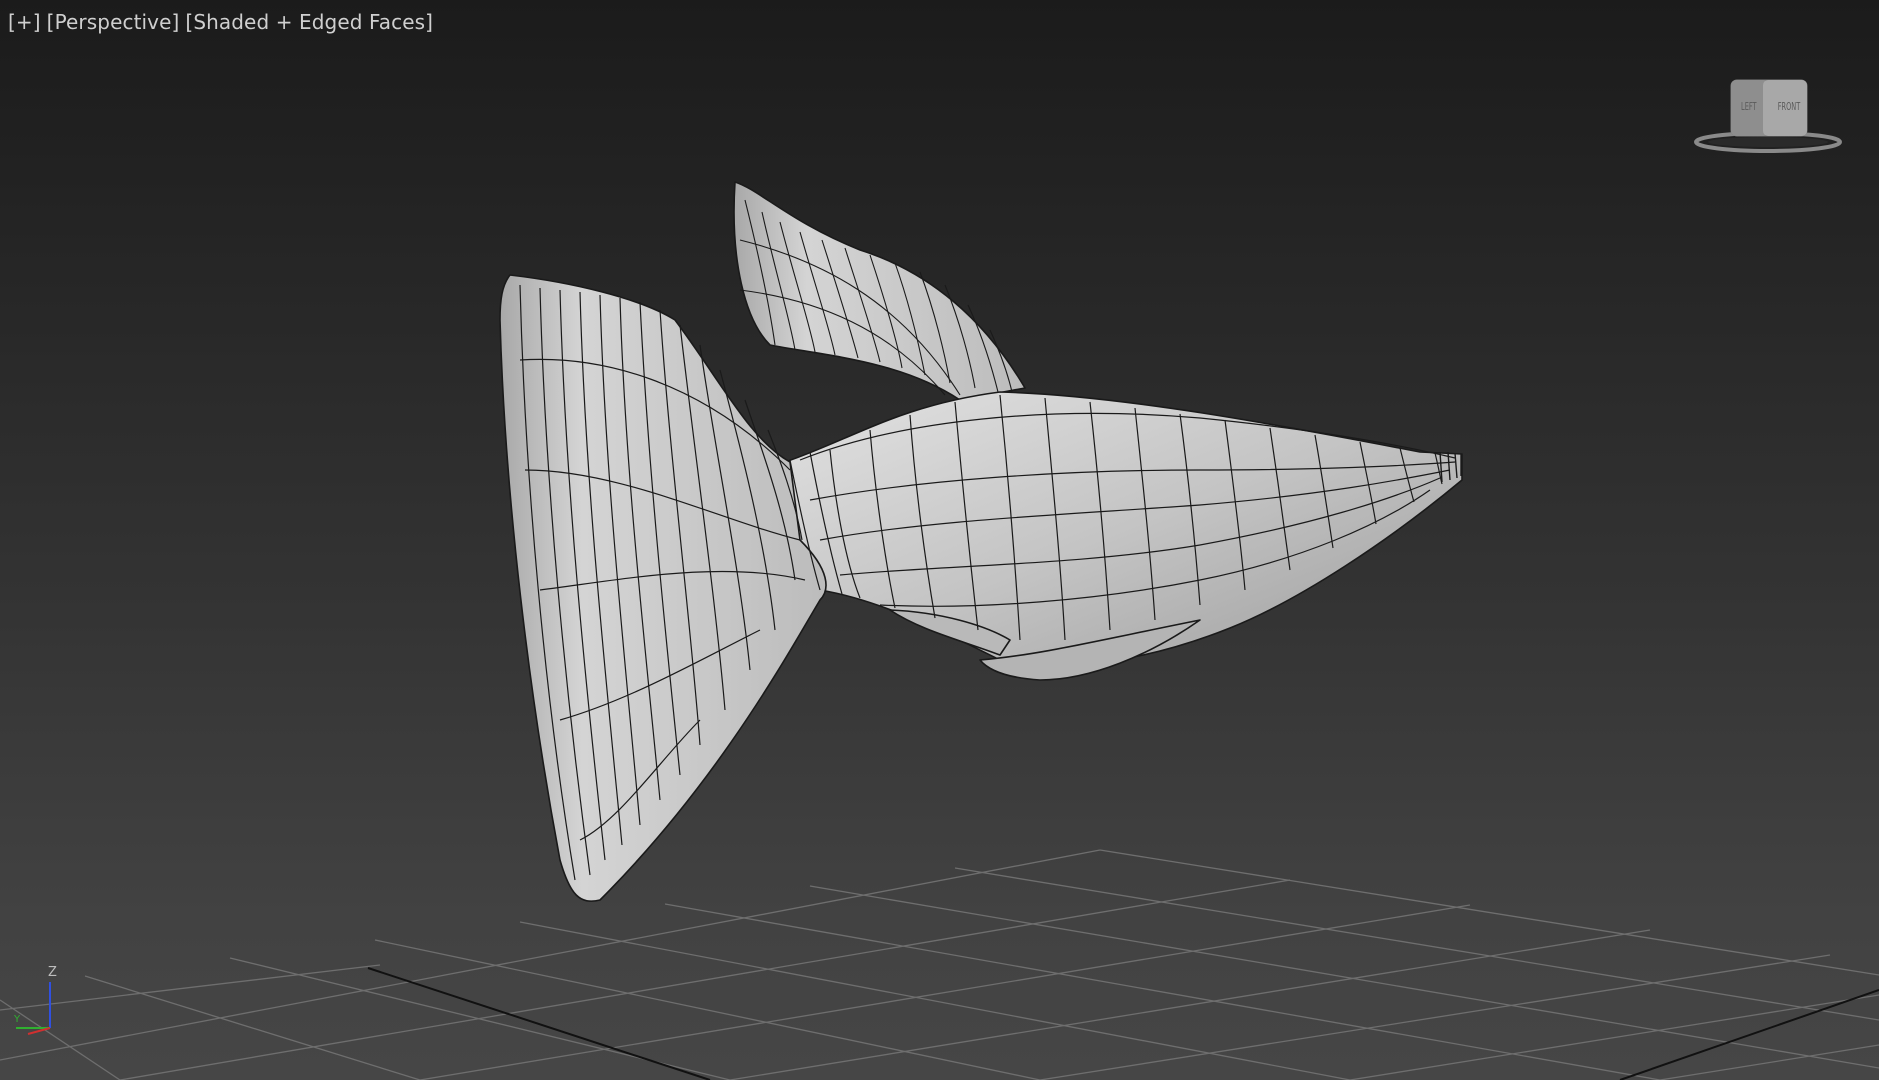 This screenshot has height=1080, width=1879. What do you see at coordinates (17, 1019) in the screenshot?
I see `axis-y-label: Y` at bounding box center [17, 1019].